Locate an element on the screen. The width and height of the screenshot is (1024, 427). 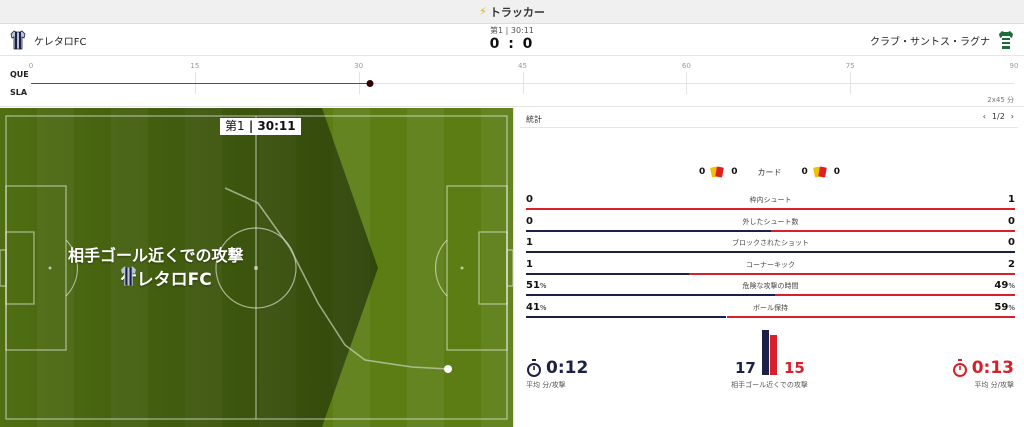
timeline-tick-label: 60 is located at coordinates (686, 66).